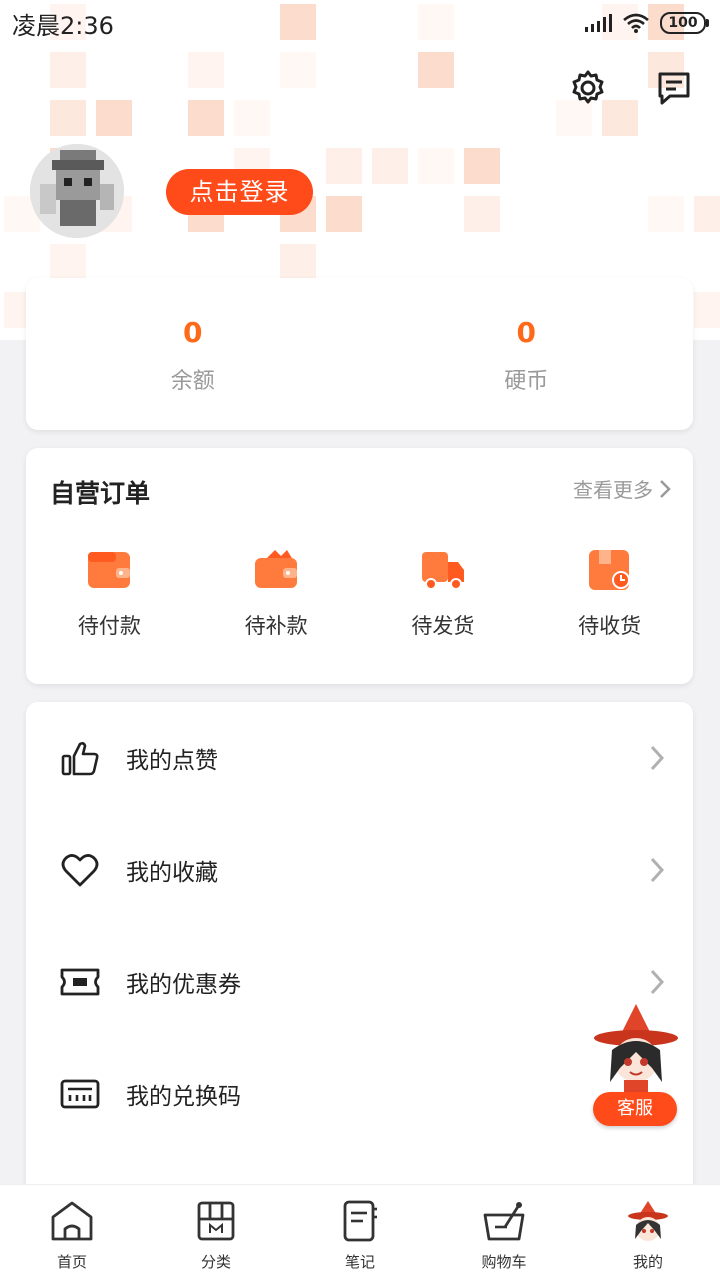  I want to click on message-icon, so click(674, 88).